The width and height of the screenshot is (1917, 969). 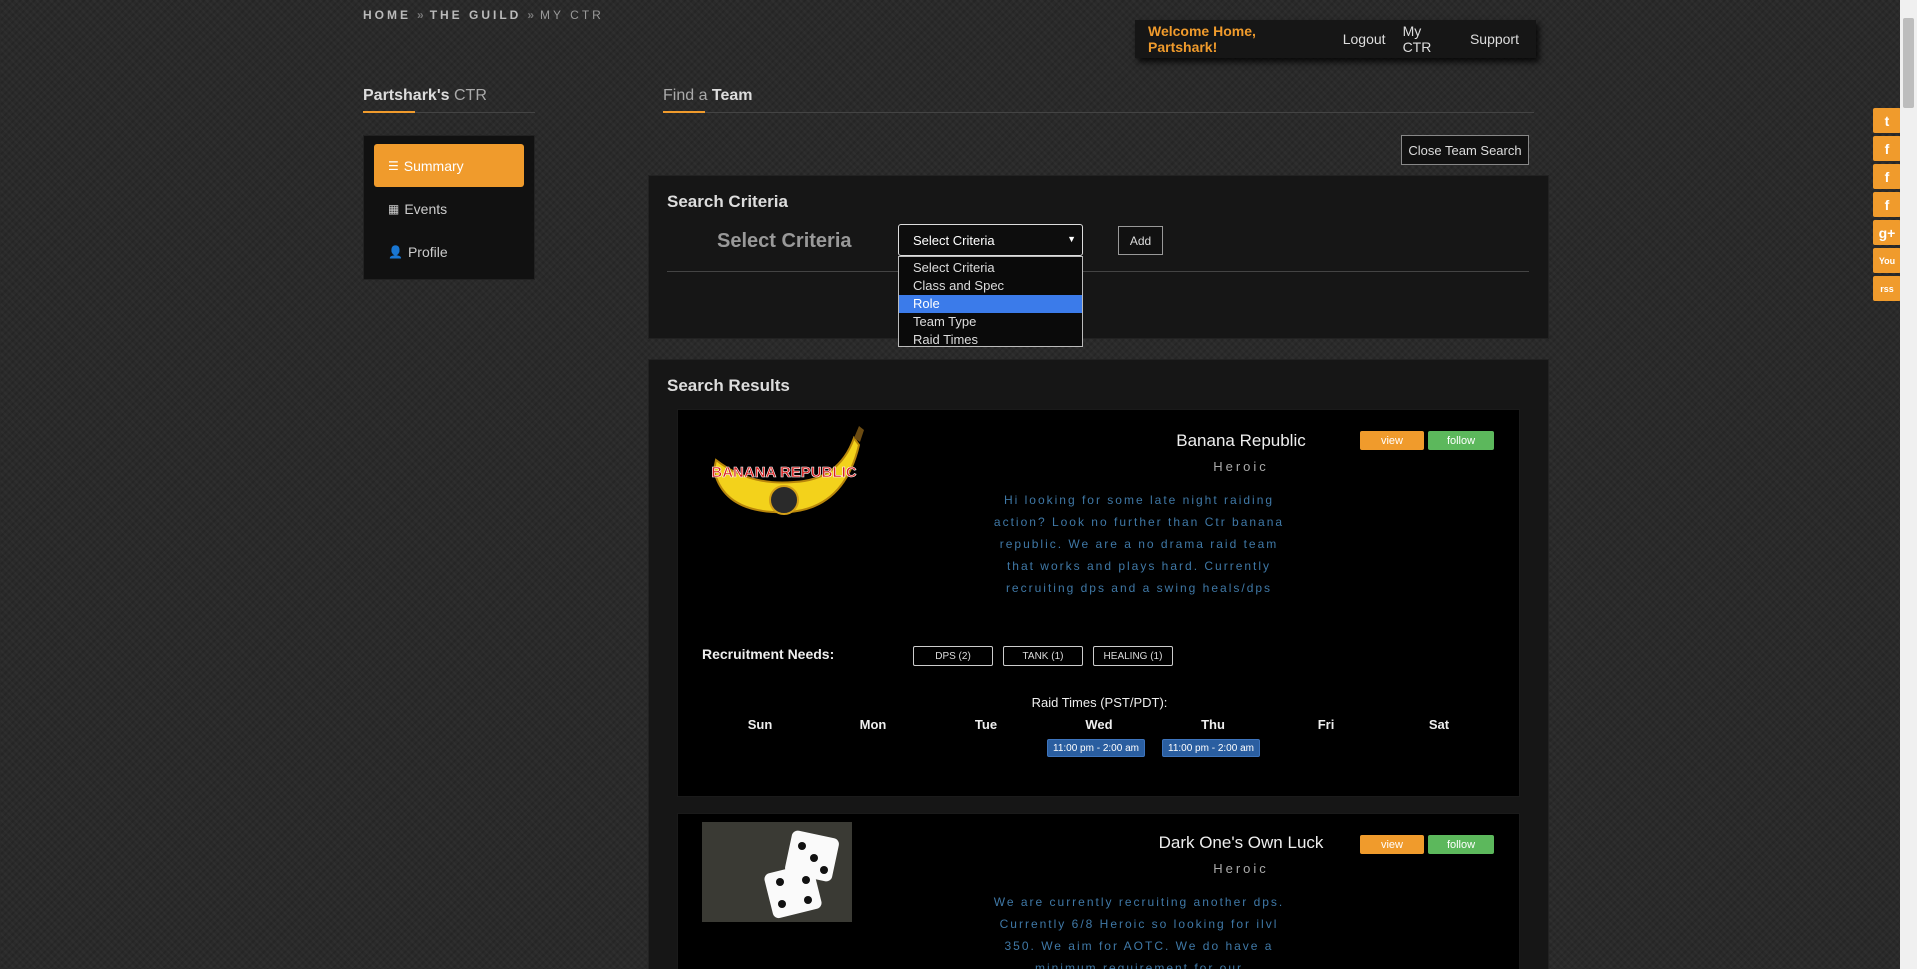 I want to click on day-fri: Fri, so click(x=1326, y=724).